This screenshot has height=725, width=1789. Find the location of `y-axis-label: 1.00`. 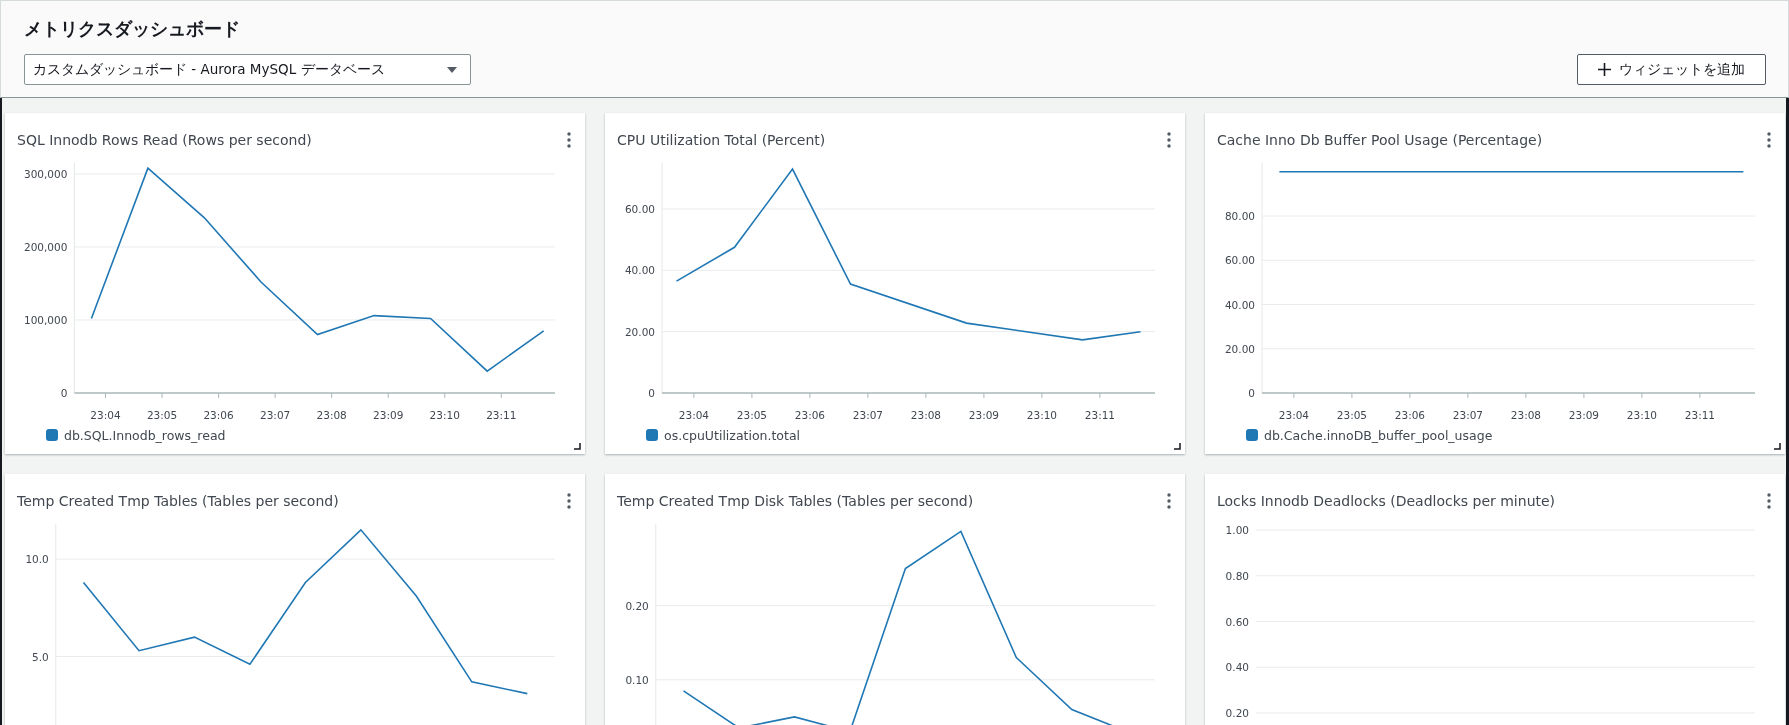

y-axis-label: 1.00 is located at coordinates (1237, 530).